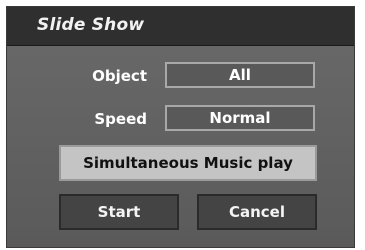 This screenshot has width=365, height=250. What do you see at coordinates (180, 26) in the screenshot?
I see `dialog-title-bar: Slide Show` at bounding box center [180, 26].